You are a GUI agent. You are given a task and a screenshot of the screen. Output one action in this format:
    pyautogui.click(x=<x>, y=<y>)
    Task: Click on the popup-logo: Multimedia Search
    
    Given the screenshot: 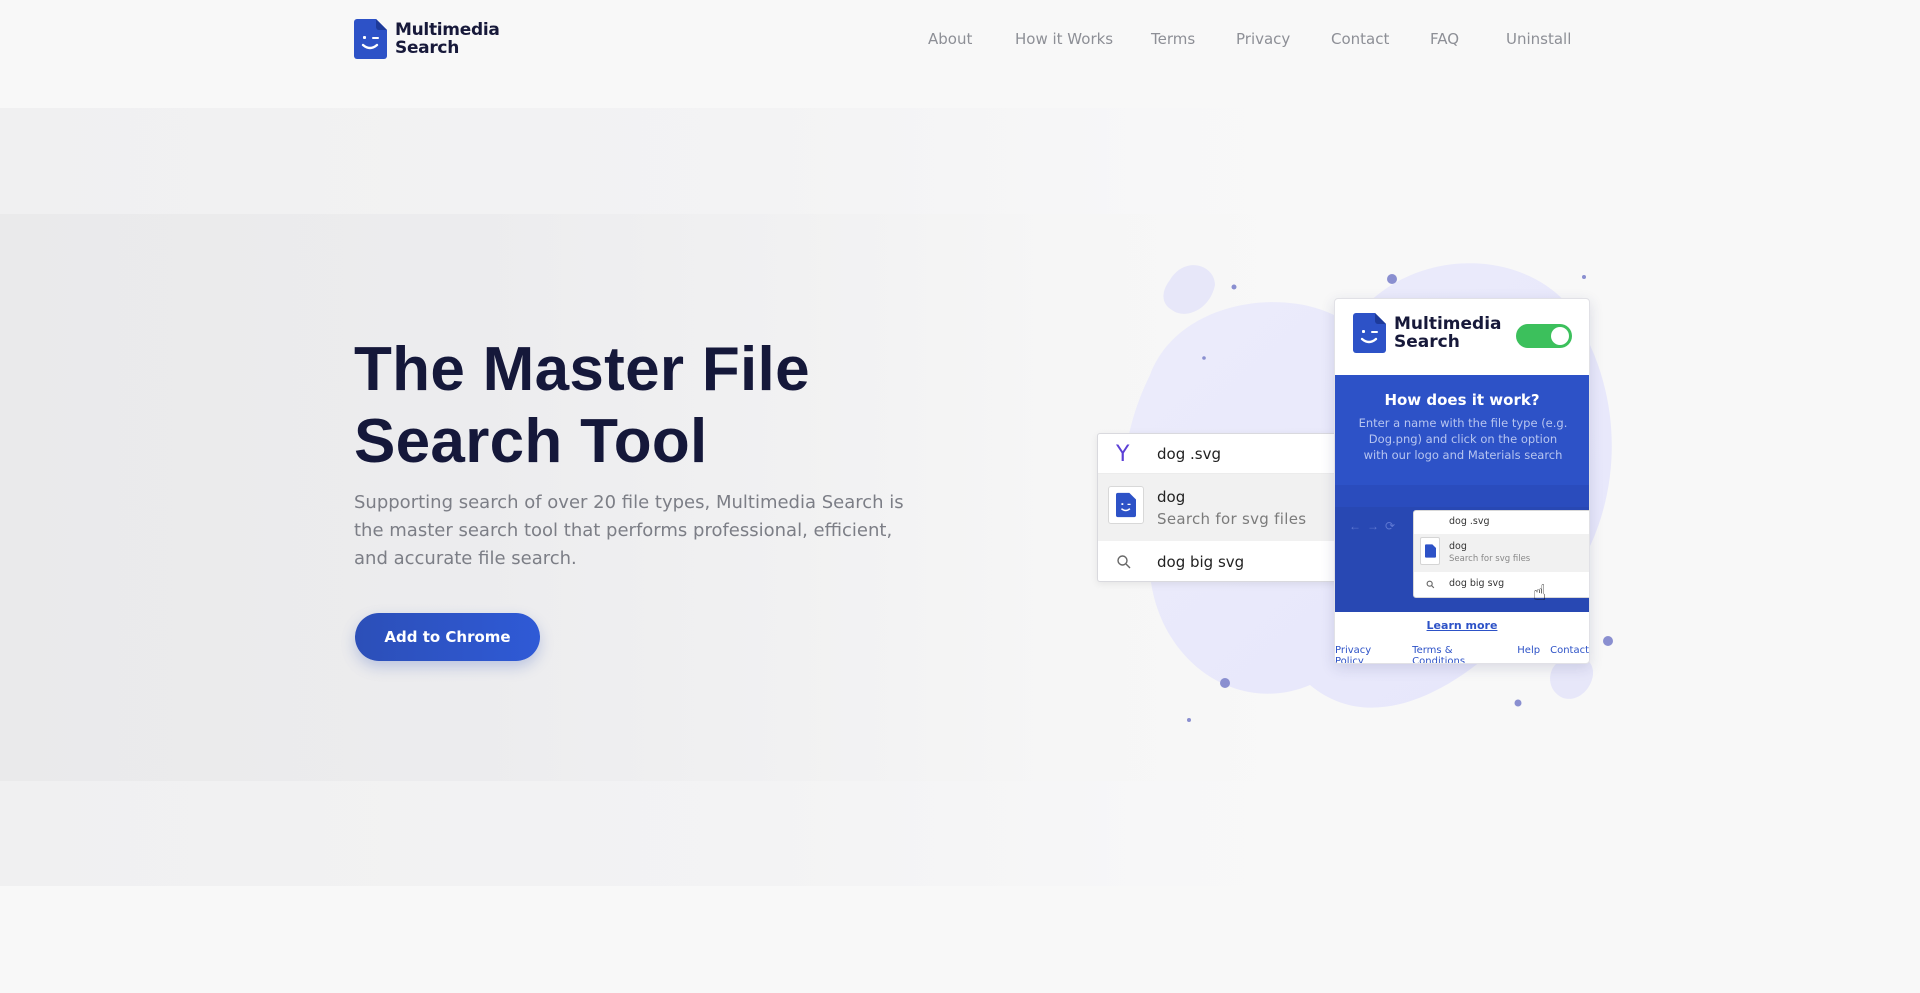 What is the action you would take?
    pyautogui.click(x=1427, y=333)
    